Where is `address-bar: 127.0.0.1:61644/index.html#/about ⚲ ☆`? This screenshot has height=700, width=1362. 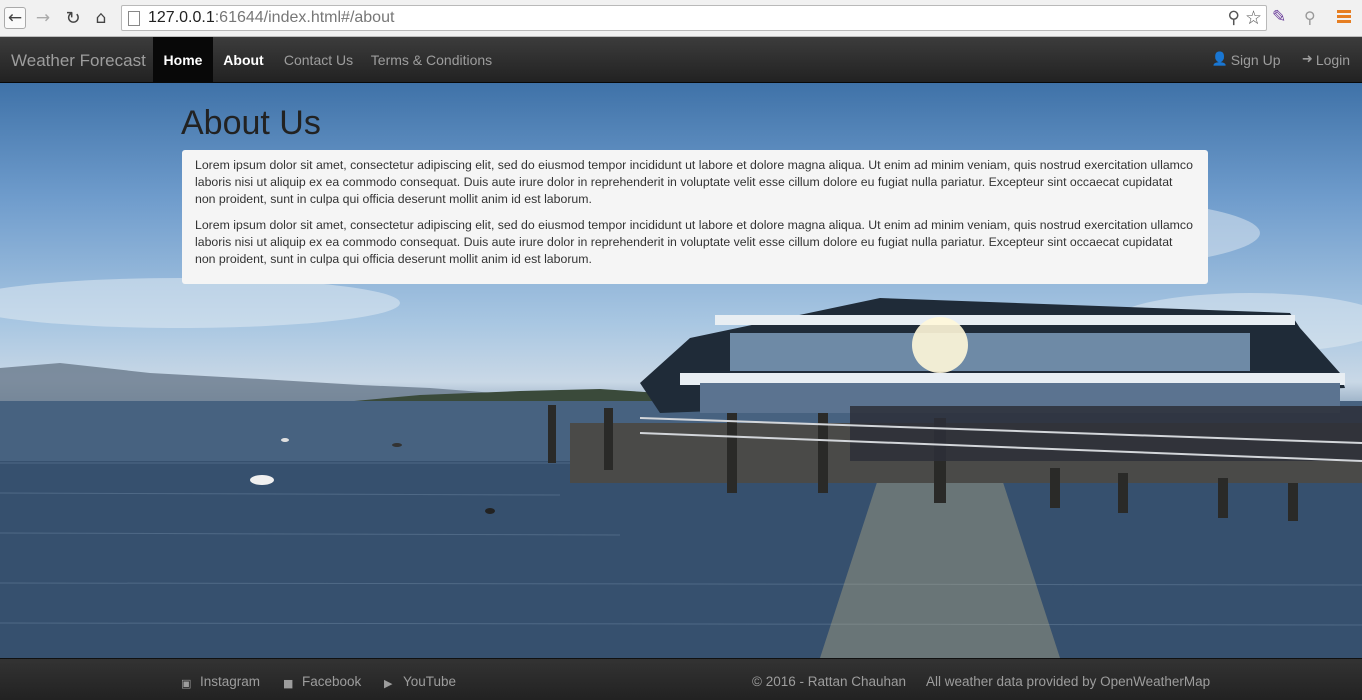 address-bar: 127.0.0.1:61644/index.html#/about ⚲ ☆ is located at coordinates (694, 18).